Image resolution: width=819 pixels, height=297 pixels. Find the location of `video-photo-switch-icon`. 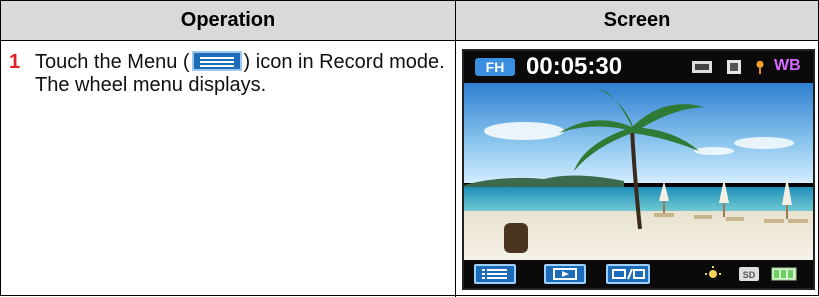

video-photo-switch-icon is located at coordinates (628, 274).